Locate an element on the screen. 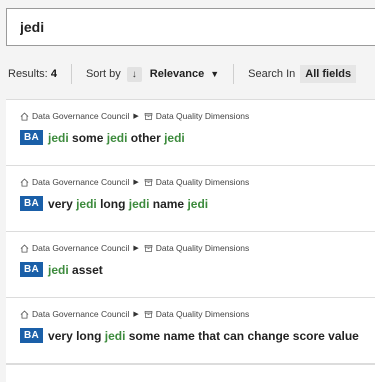 This screenshot has width=375, height=382. results-list-footer is located at coordinates (190, 373).